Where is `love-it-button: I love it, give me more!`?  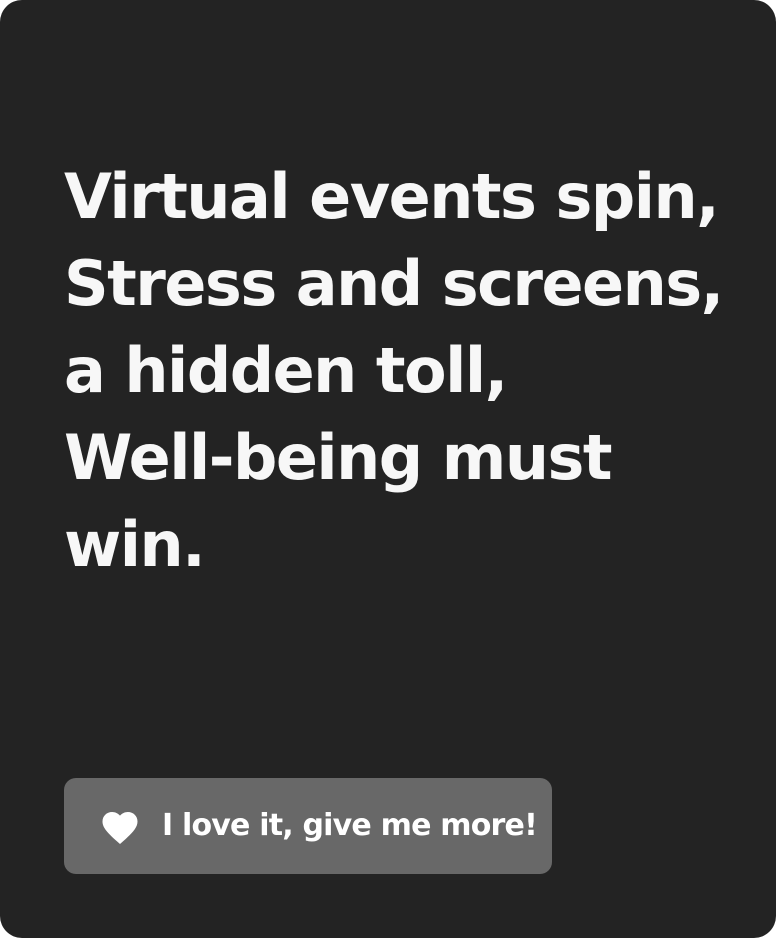 love-it-button: I love it, give me more! is located at coordinates (308, 826).